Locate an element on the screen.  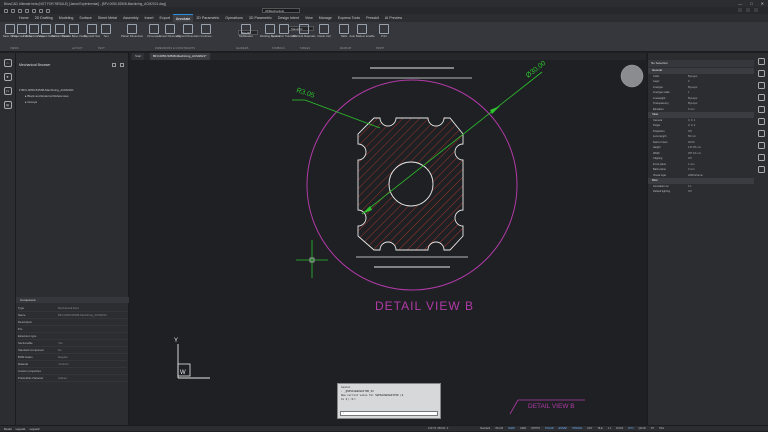
command-input: : is located at coordinates (389, 413).